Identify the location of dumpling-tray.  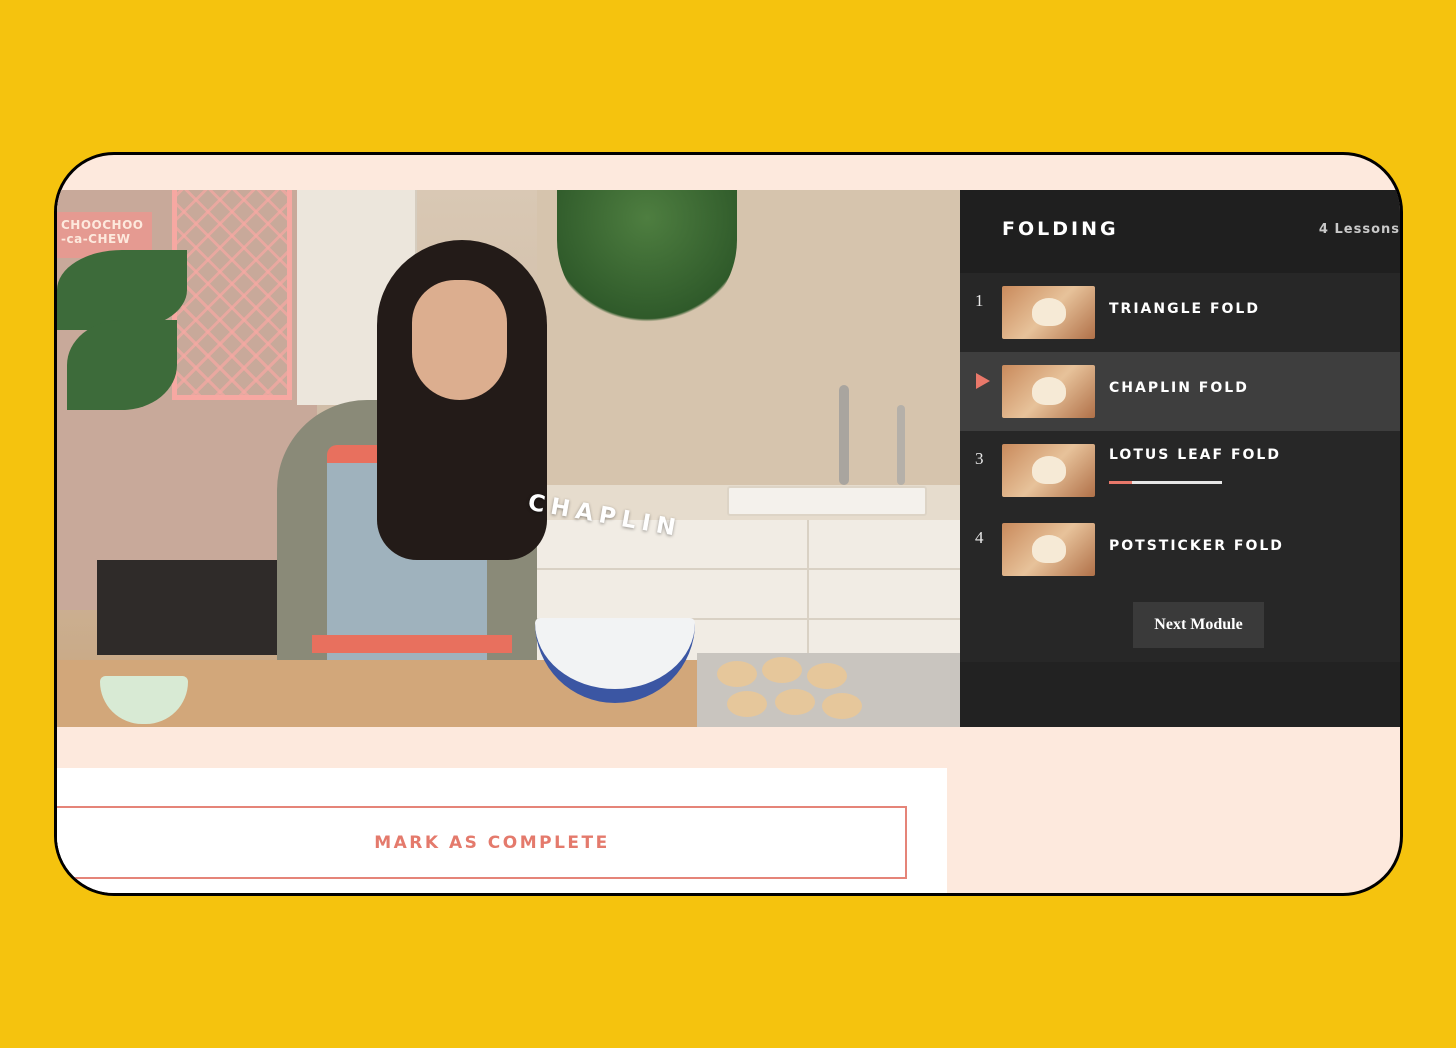
(828, 690).